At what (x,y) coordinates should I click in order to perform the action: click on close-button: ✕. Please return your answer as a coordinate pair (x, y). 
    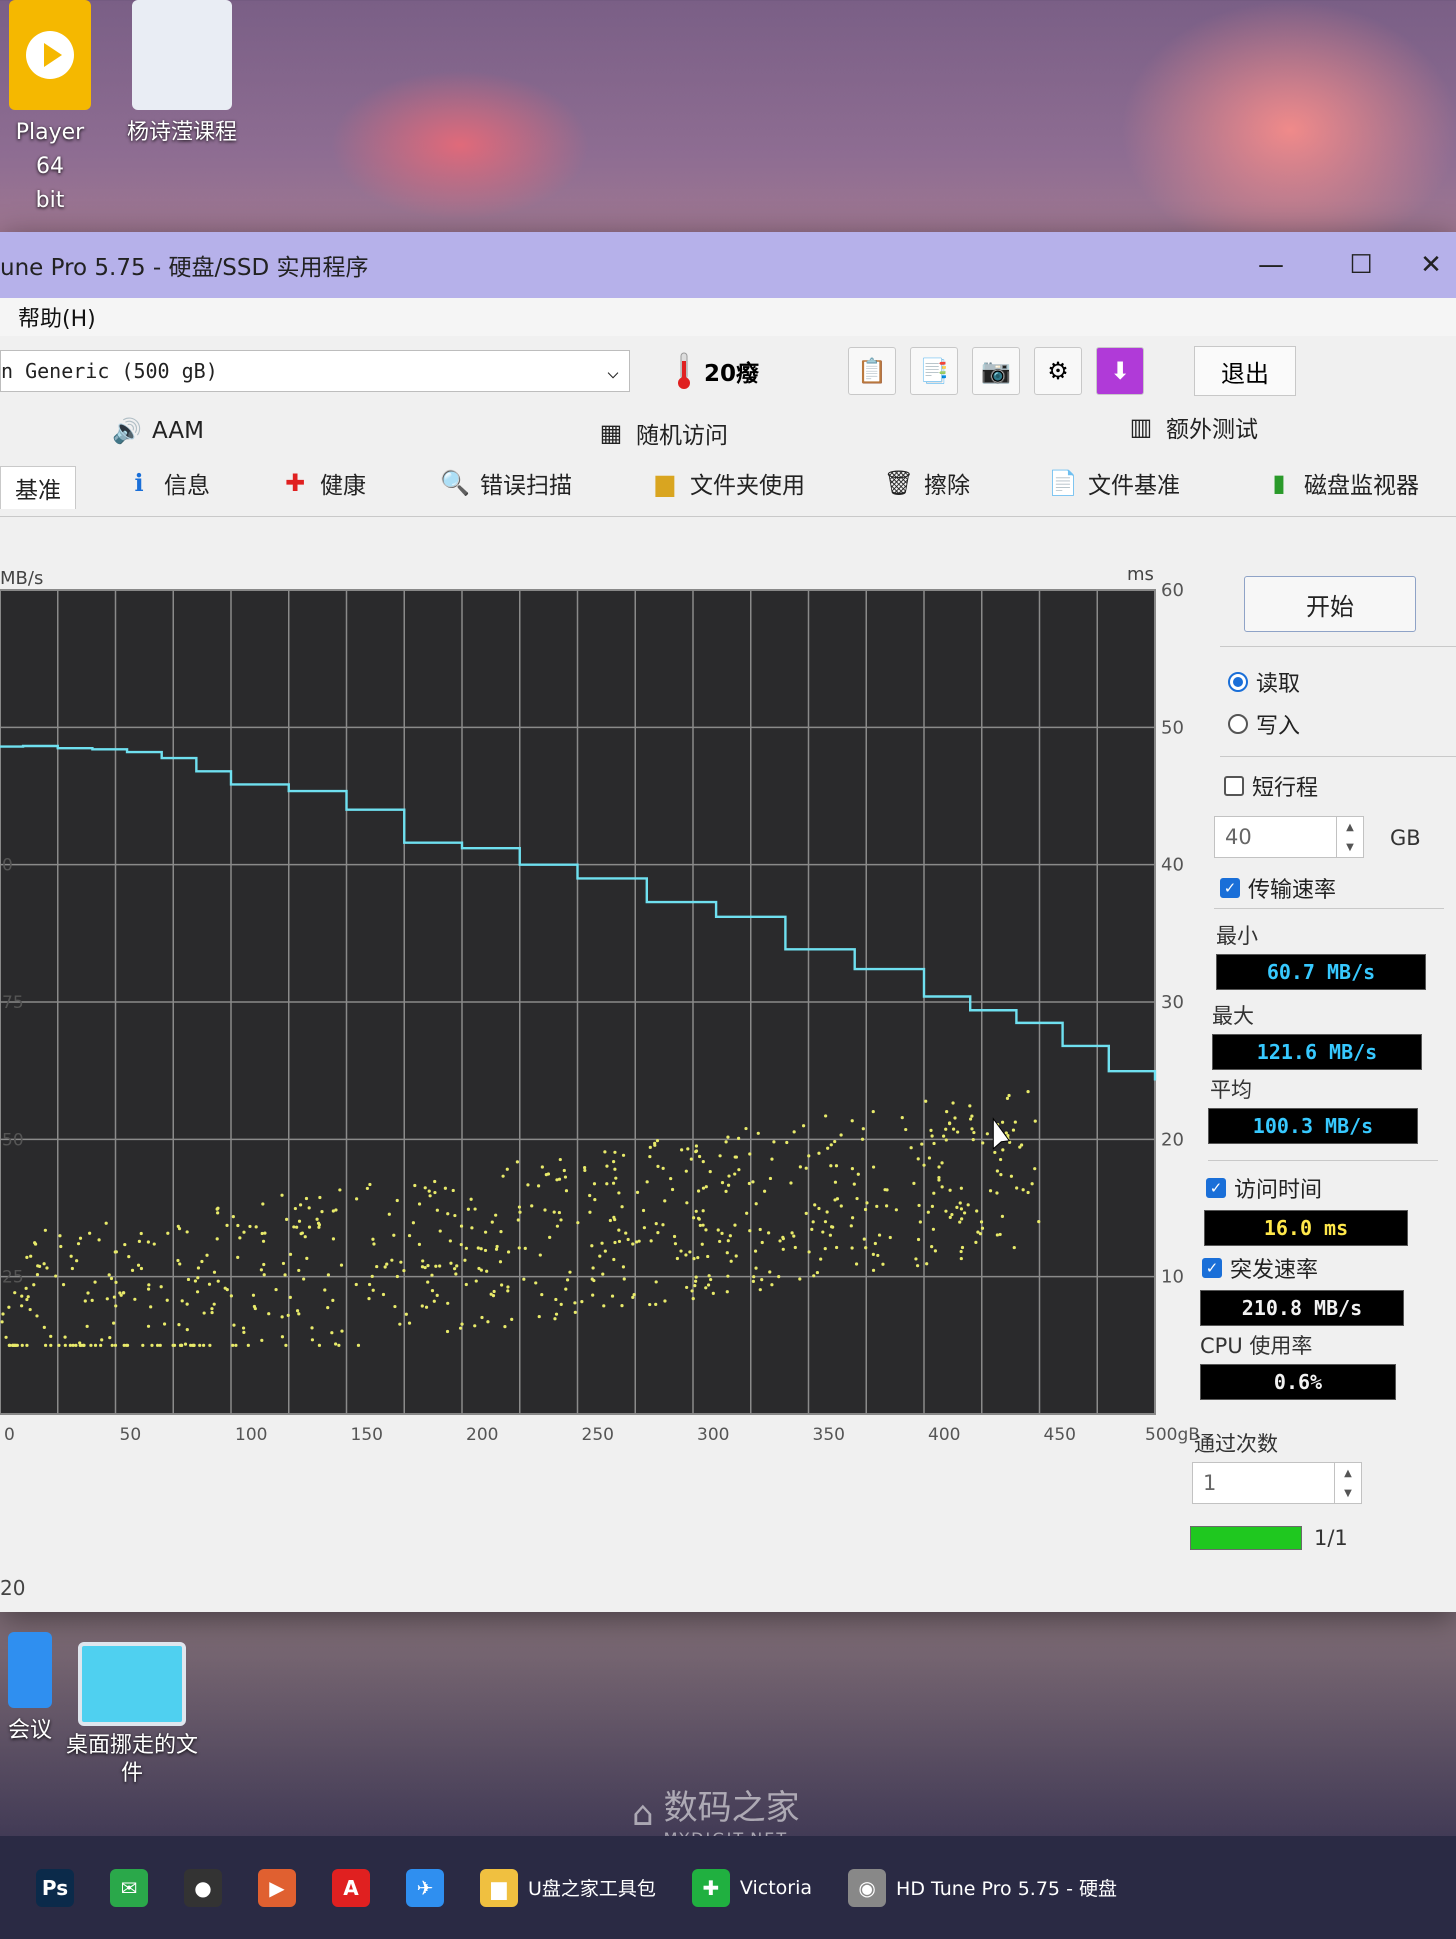
    Looking at the image, I should click on (1431, 265).